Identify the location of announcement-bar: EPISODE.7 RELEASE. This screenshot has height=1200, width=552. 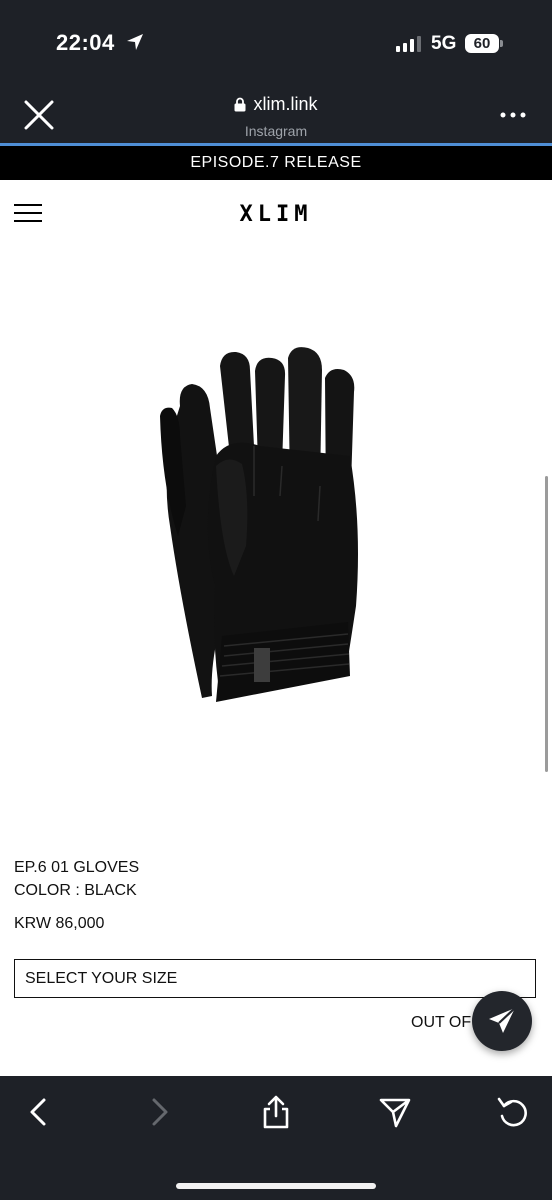
(276, 163).